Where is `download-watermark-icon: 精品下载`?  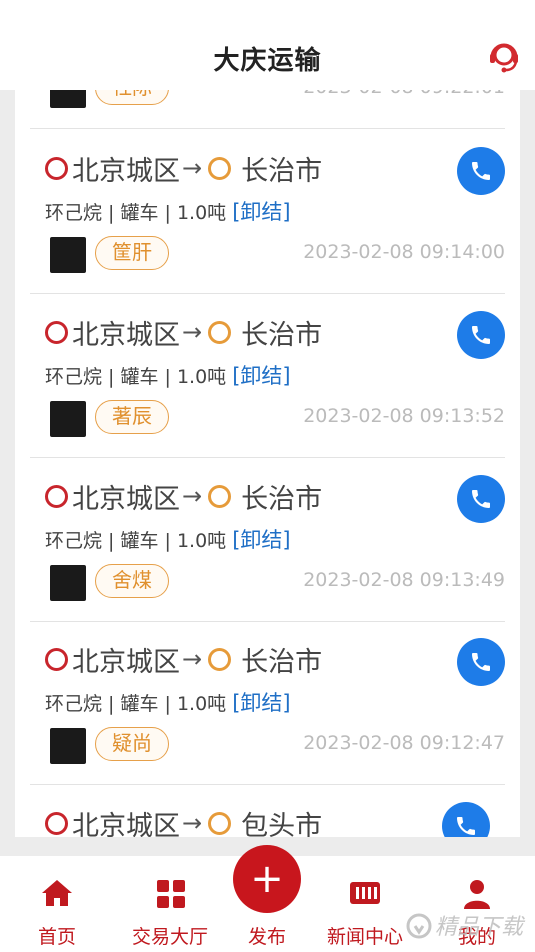
download-watermark-icon: 精品下载 is located at coordinates (466, 926).